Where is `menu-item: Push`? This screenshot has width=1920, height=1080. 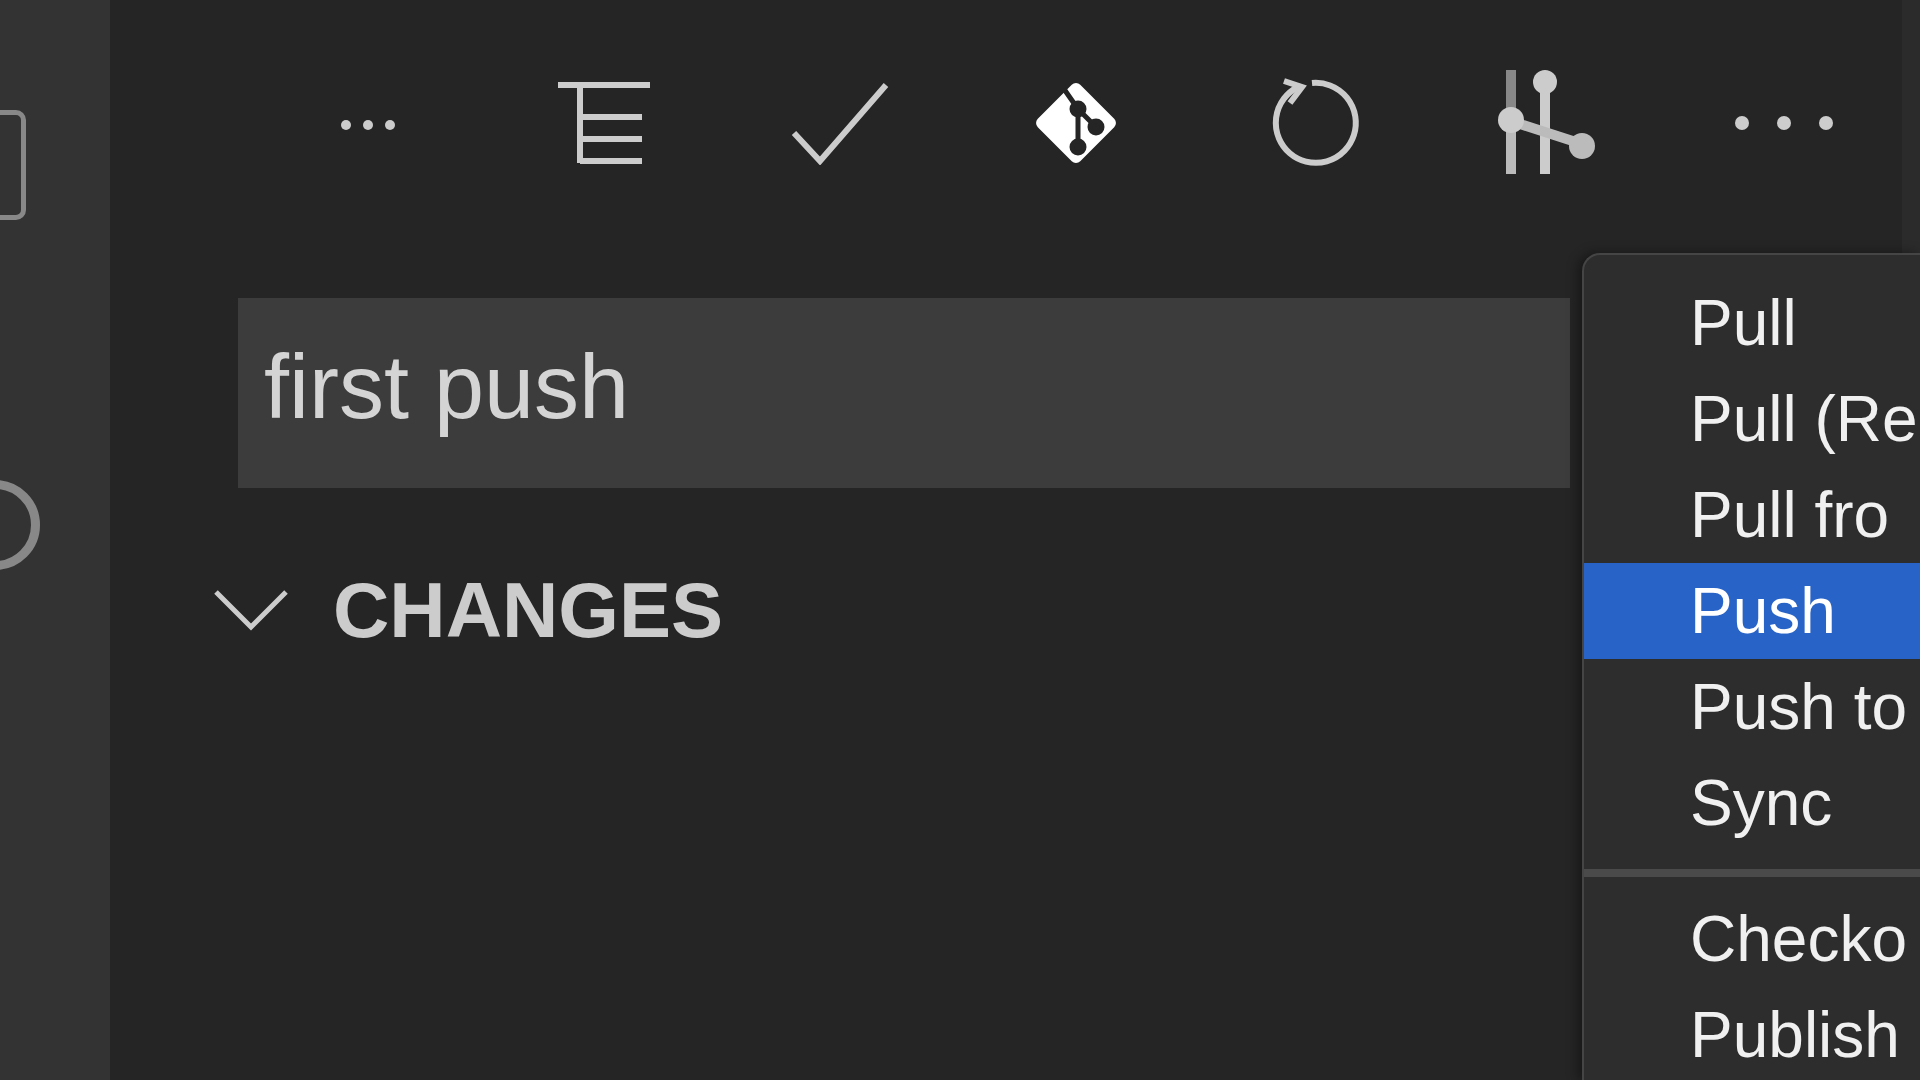 menu-item: Push is located at coordinates (1752, 611).